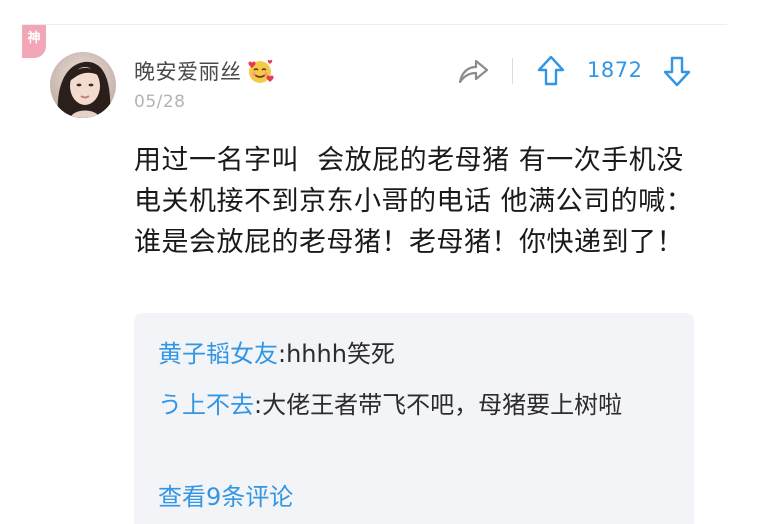 This screenshot has height=524, width=758. What do you see at coordinates (340, 354) in the screenshot?
I see `reply-text: hhhh笑死` at bounding box center [340, 354].